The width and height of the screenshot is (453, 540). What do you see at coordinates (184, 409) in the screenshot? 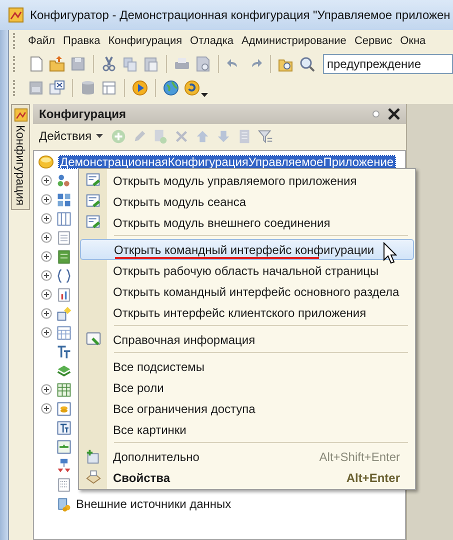
I see `menu-item-label: Все ограничения доступа` at bounding box center [184, 409].